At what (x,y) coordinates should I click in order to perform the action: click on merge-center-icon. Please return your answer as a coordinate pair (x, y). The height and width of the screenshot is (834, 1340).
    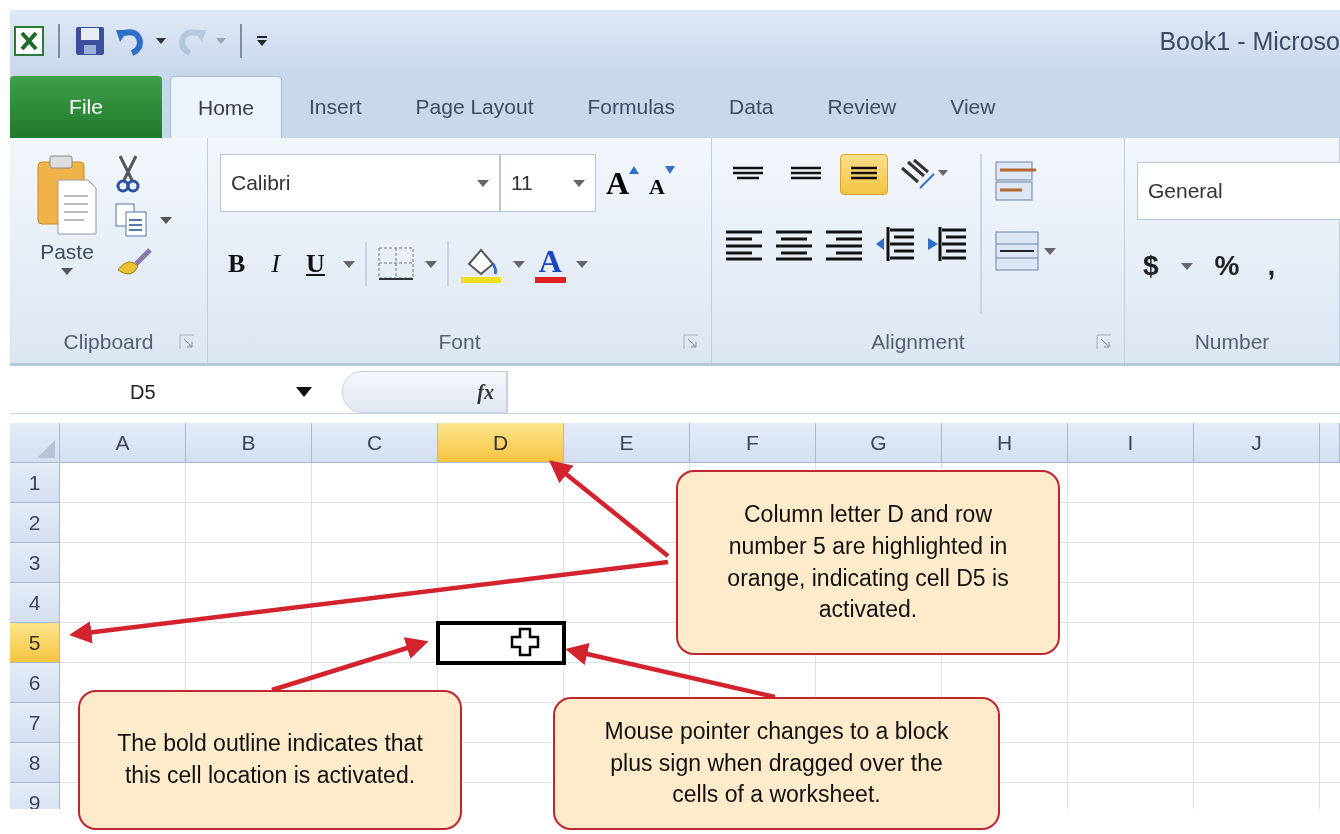
    Looking at the image, I should click on (1017, 251).